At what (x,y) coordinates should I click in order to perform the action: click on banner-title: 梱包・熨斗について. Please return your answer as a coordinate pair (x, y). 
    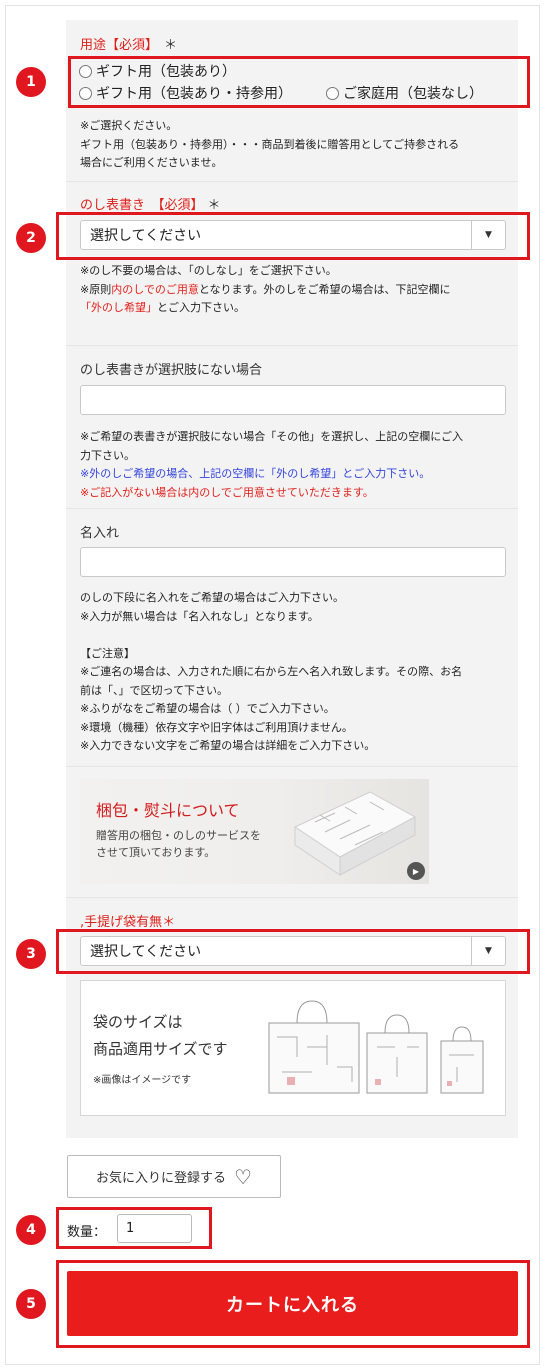
    Looking at the image, I should click on (168, 810).